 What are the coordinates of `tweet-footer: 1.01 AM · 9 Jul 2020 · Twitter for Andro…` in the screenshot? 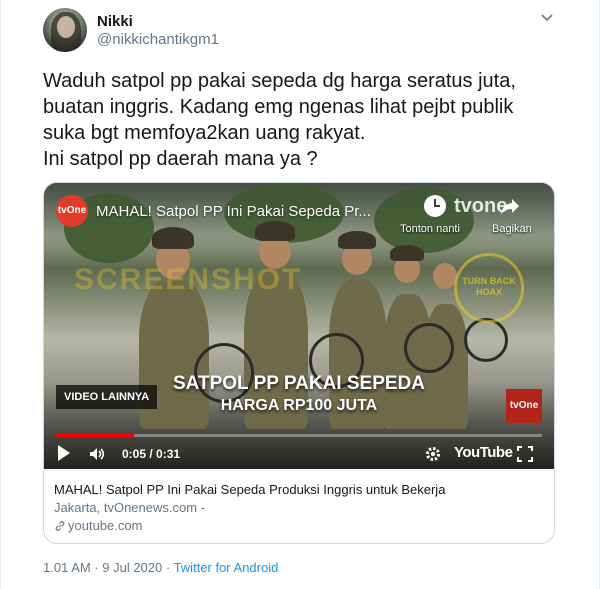 It's located at (160, 567).